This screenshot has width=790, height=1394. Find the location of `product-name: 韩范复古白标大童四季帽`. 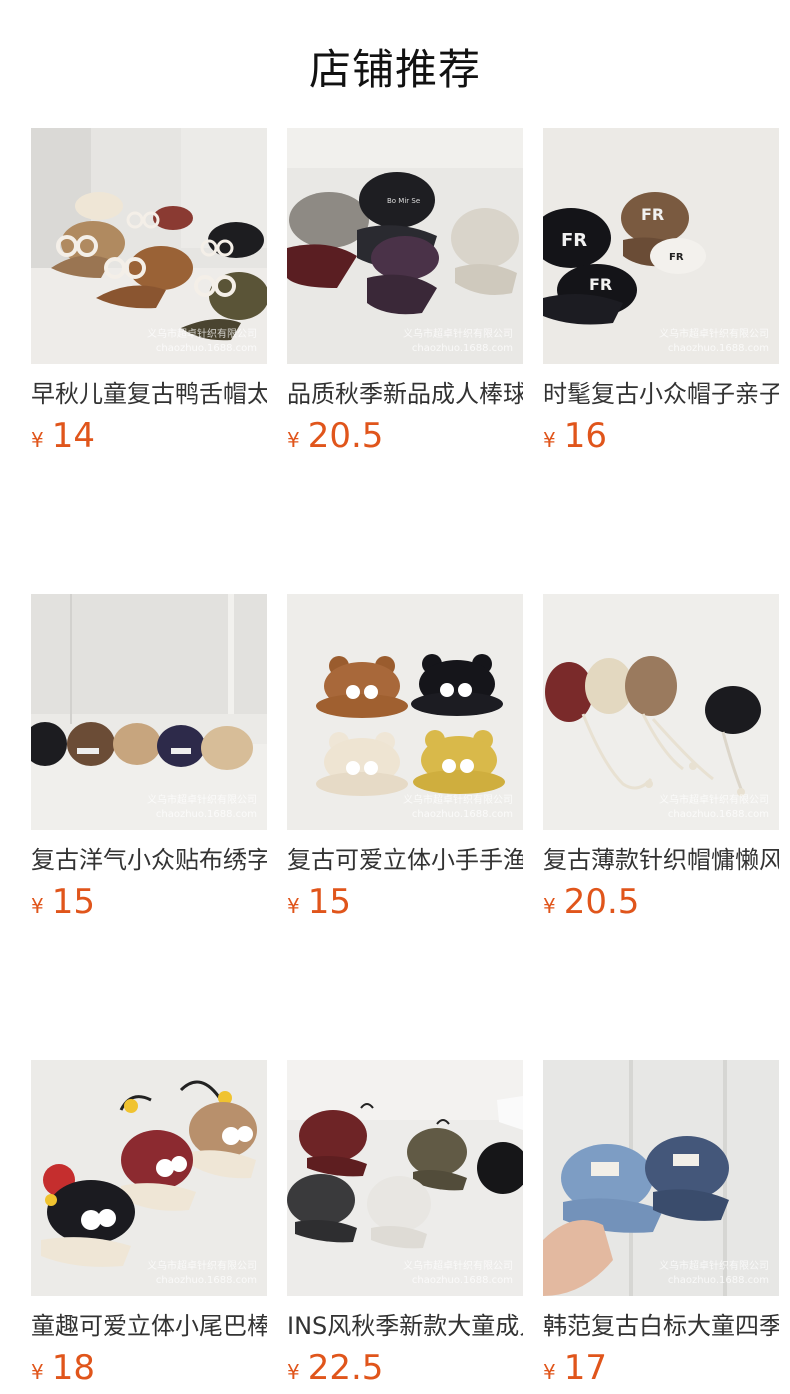

product-name: 韩范复古白标大童四季帽 is located at coordinates (661, 1326).